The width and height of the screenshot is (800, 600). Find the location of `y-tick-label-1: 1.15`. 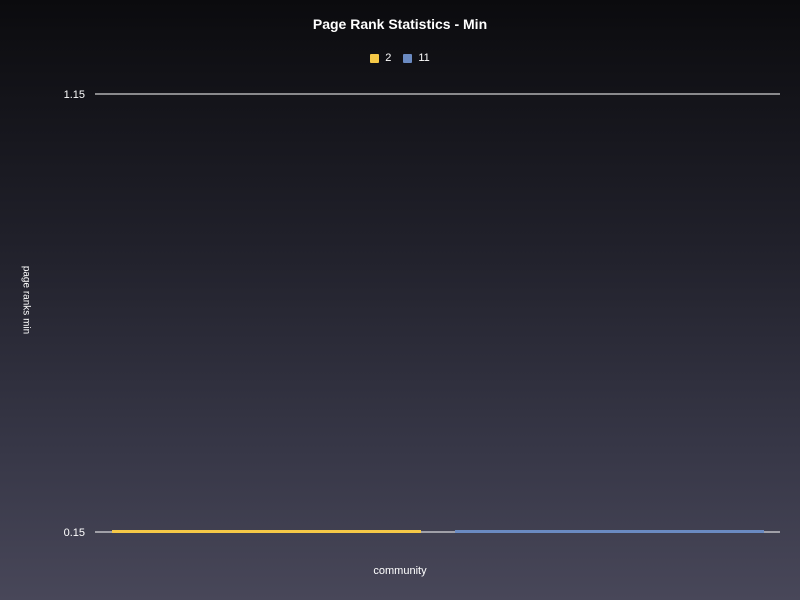

y-tick-label-1: 1.15 is located at coordinates (74, 95).